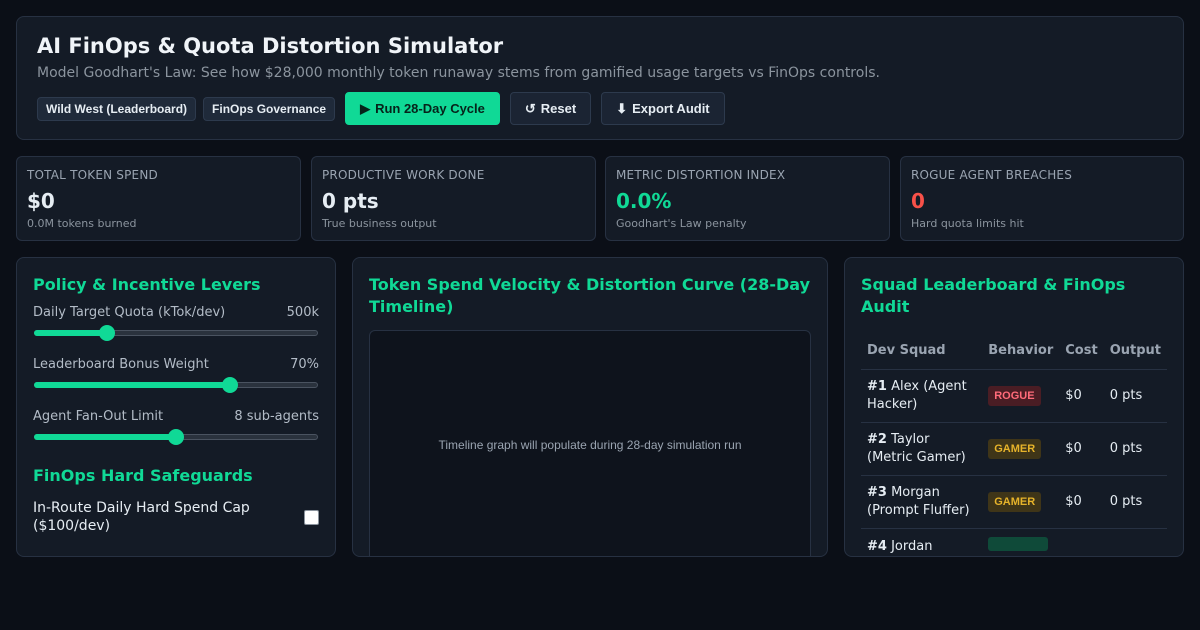 This screenshot has height=630, width=1200. I want to click on col-output: Output, so click(1135, 351).